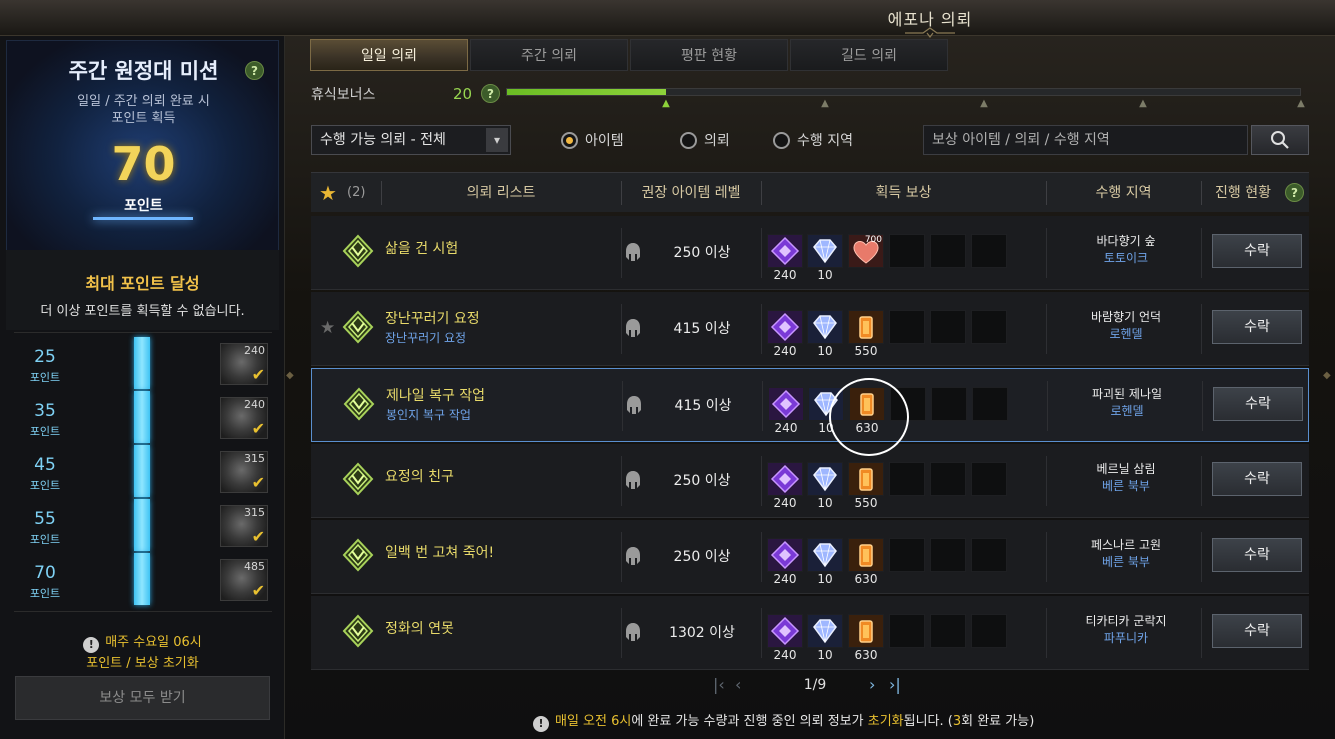 Image resolution: width=1335 pixels, height=739 pixels. Describe the element at coordinates (142, 653) in the screenshot. I see `weekly-reset-note: ! 매주 수요일 06시 포인트 / 보상 초기화` at that location.